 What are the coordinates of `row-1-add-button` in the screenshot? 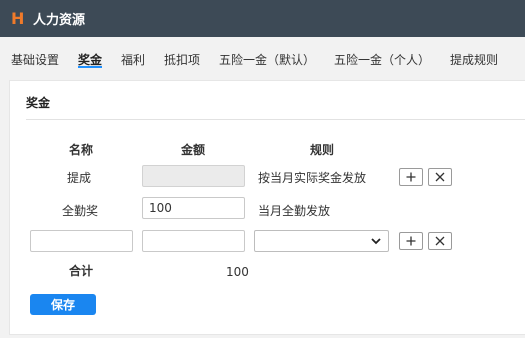 It's located at (411, 177).